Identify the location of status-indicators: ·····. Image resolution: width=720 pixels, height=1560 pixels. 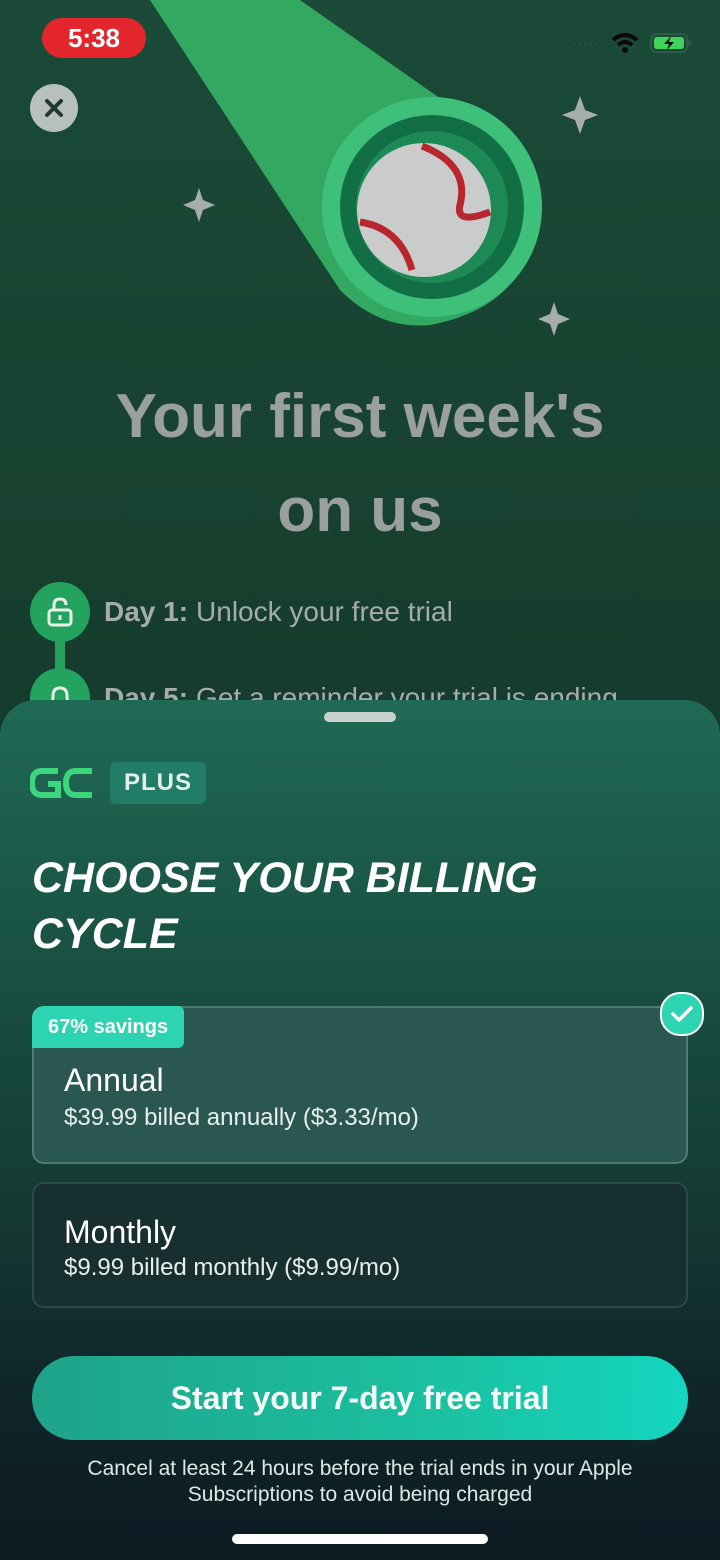
(632, 43).